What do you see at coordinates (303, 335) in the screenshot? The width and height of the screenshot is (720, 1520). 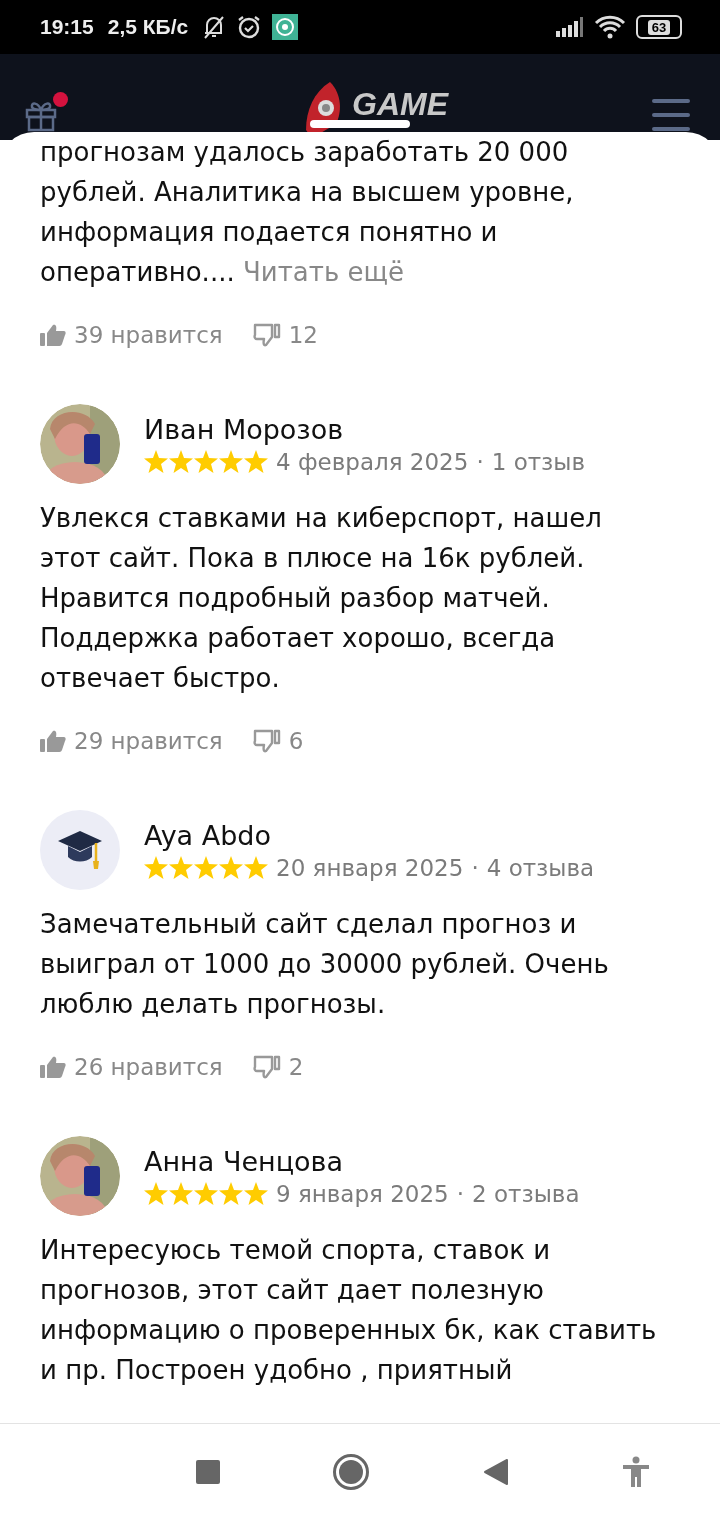 I see `dislike-count: 12` at bounding box center [303, 335].